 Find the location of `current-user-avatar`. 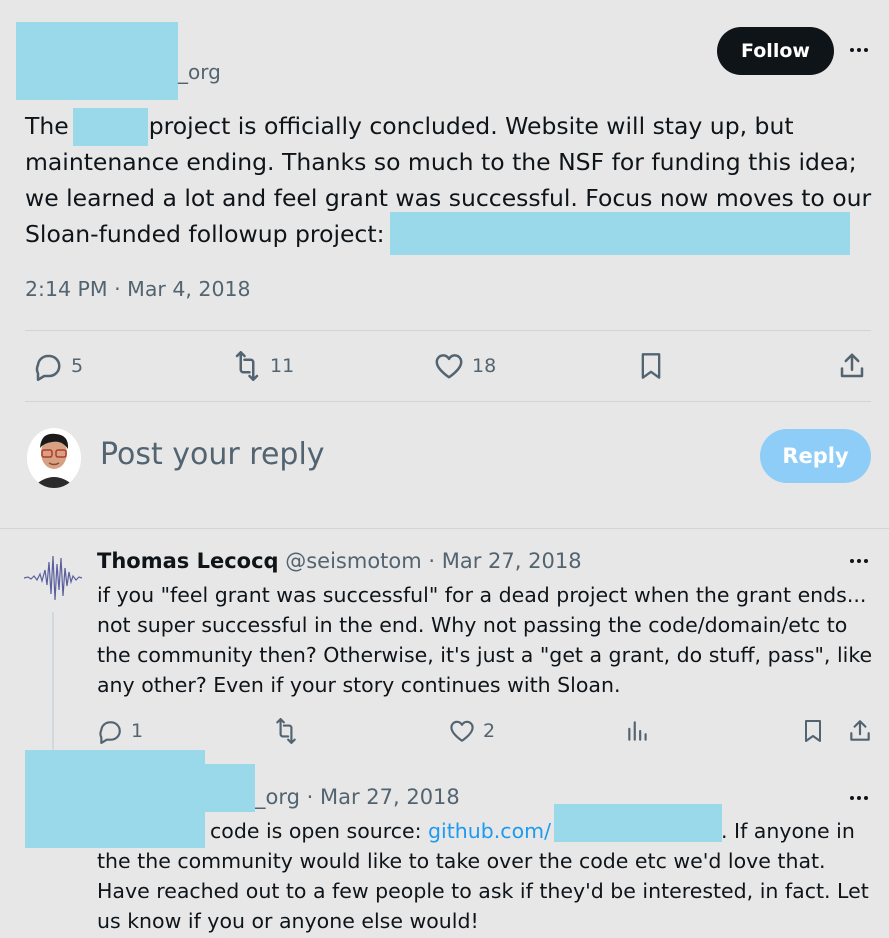

current-user-avatar is located at coordinates (54, 458).